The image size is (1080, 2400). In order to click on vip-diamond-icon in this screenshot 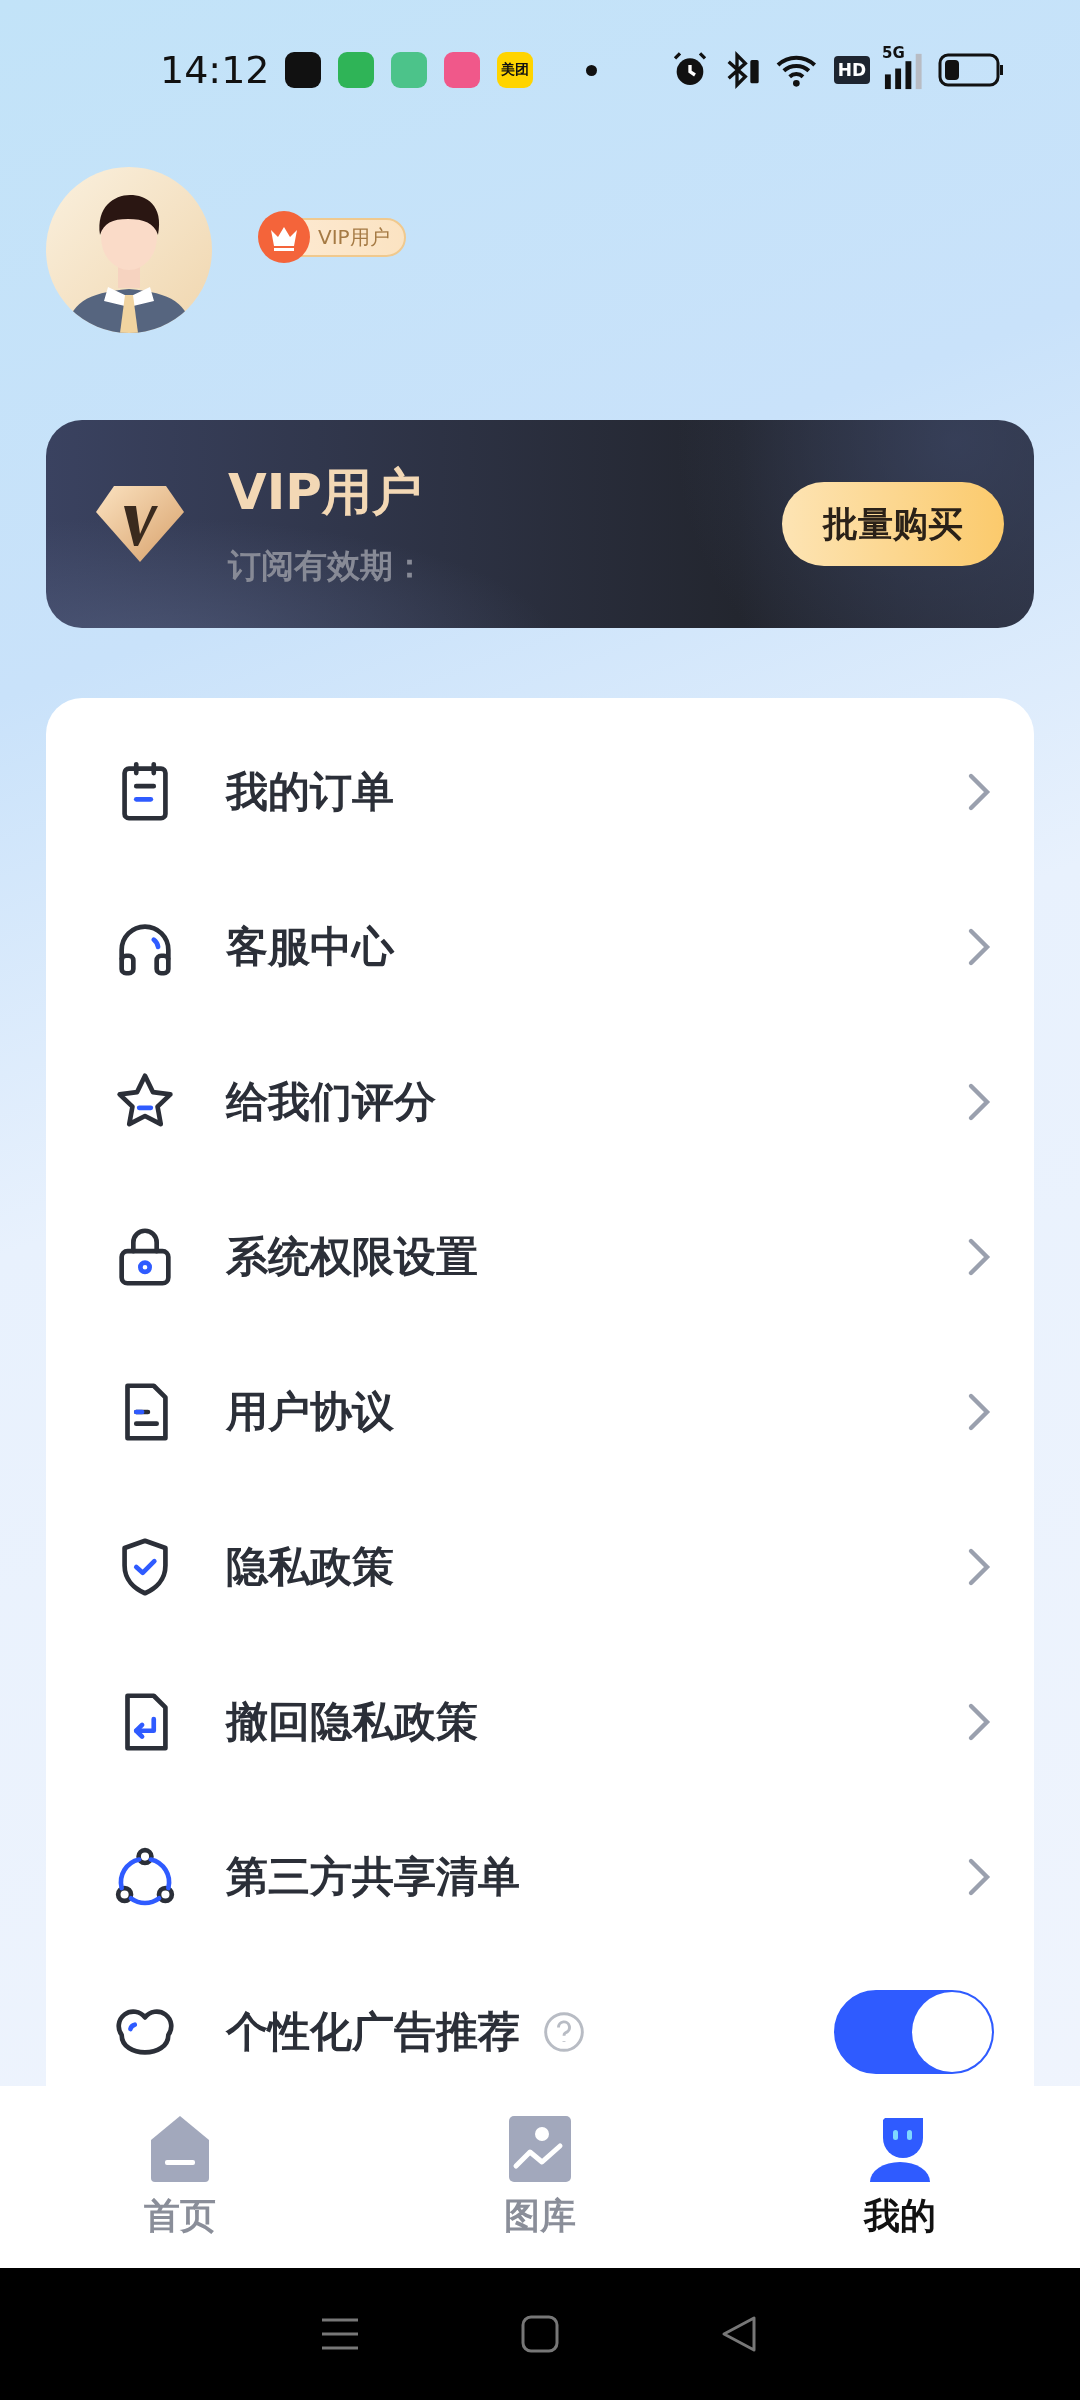, I will do `click(140, 524)`.